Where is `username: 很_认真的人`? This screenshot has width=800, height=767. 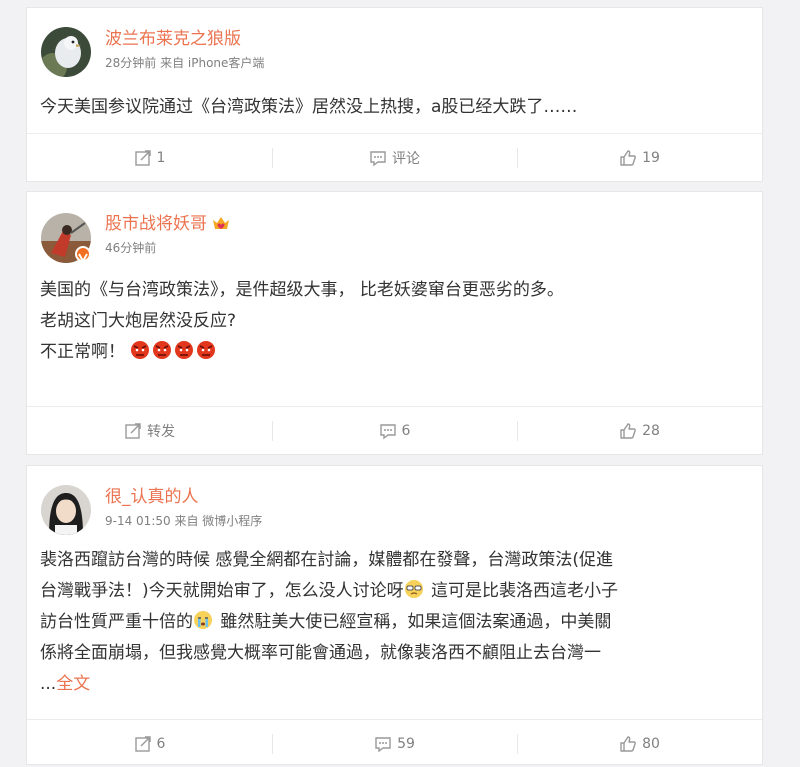 username: 很_认真的人 is located at coordinates (152, 497).